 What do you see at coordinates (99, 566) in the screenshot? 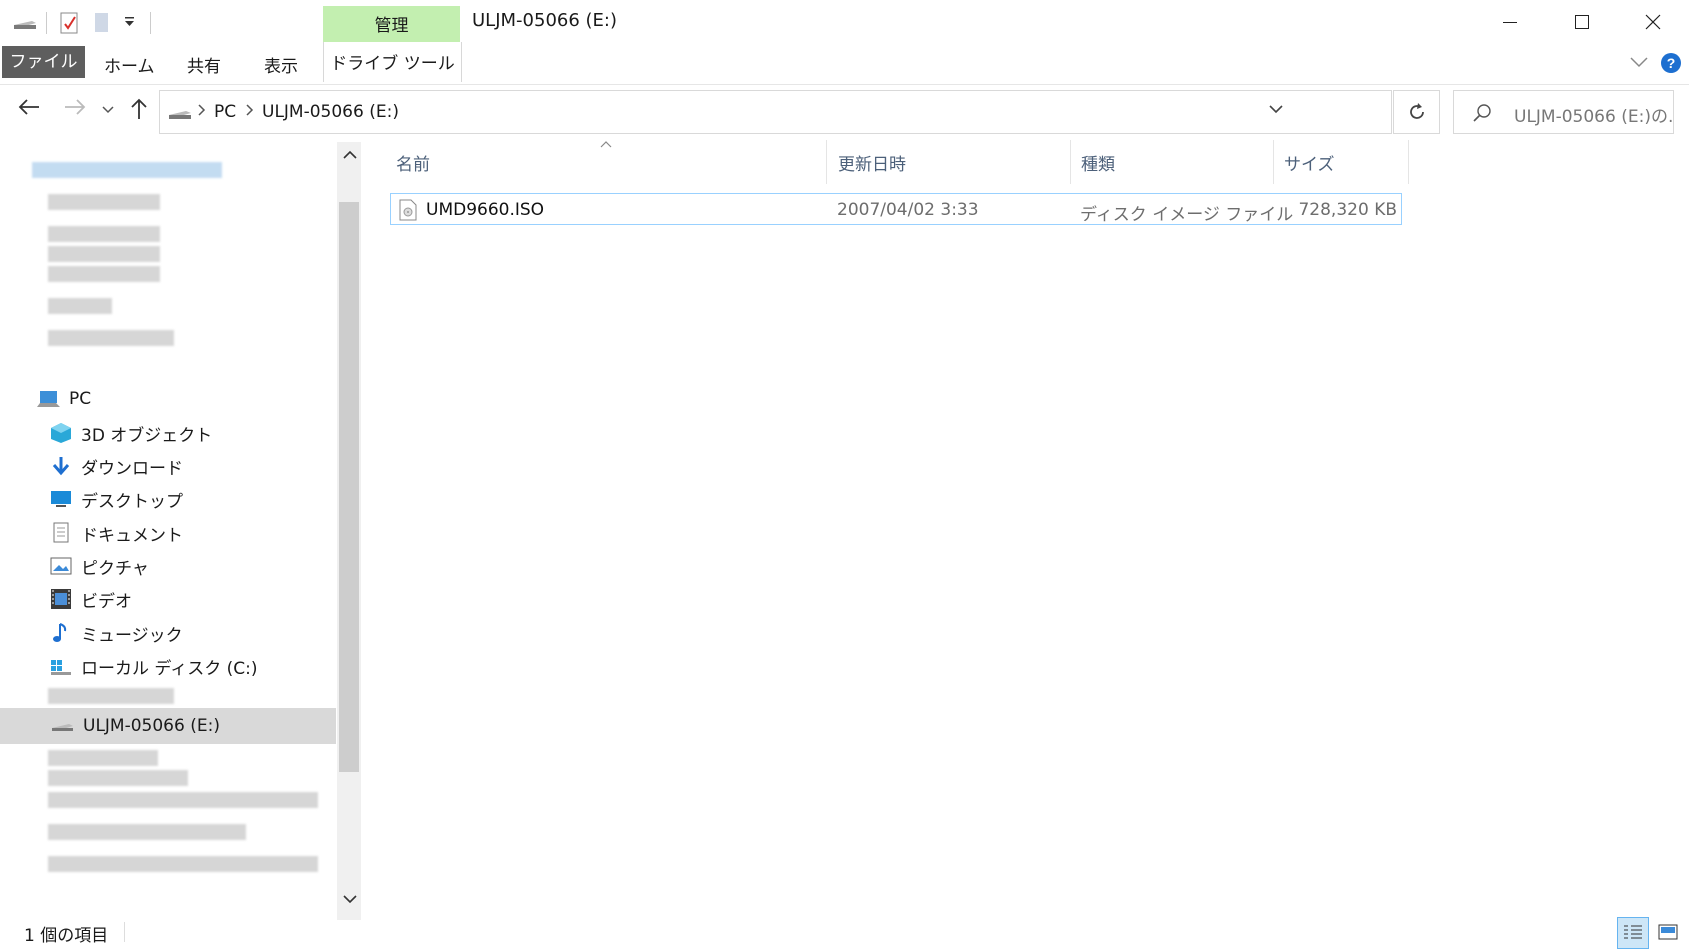
I see `nav-item-pictures: ピクチャ` at bounding box center [99, 566].